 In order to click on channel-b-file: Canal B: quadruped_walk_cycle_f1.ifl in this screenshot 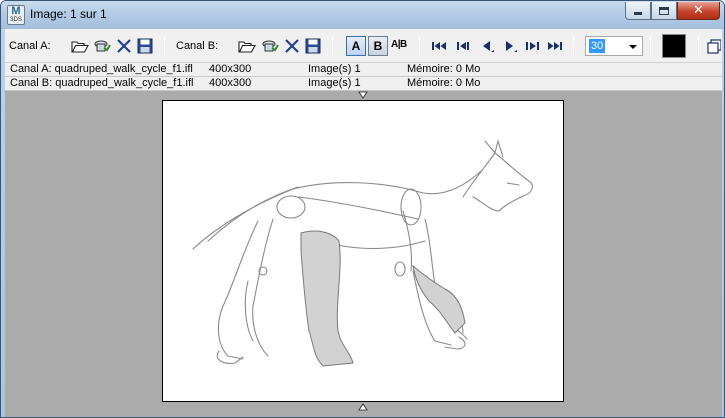, I will do `click(102, 83)`.